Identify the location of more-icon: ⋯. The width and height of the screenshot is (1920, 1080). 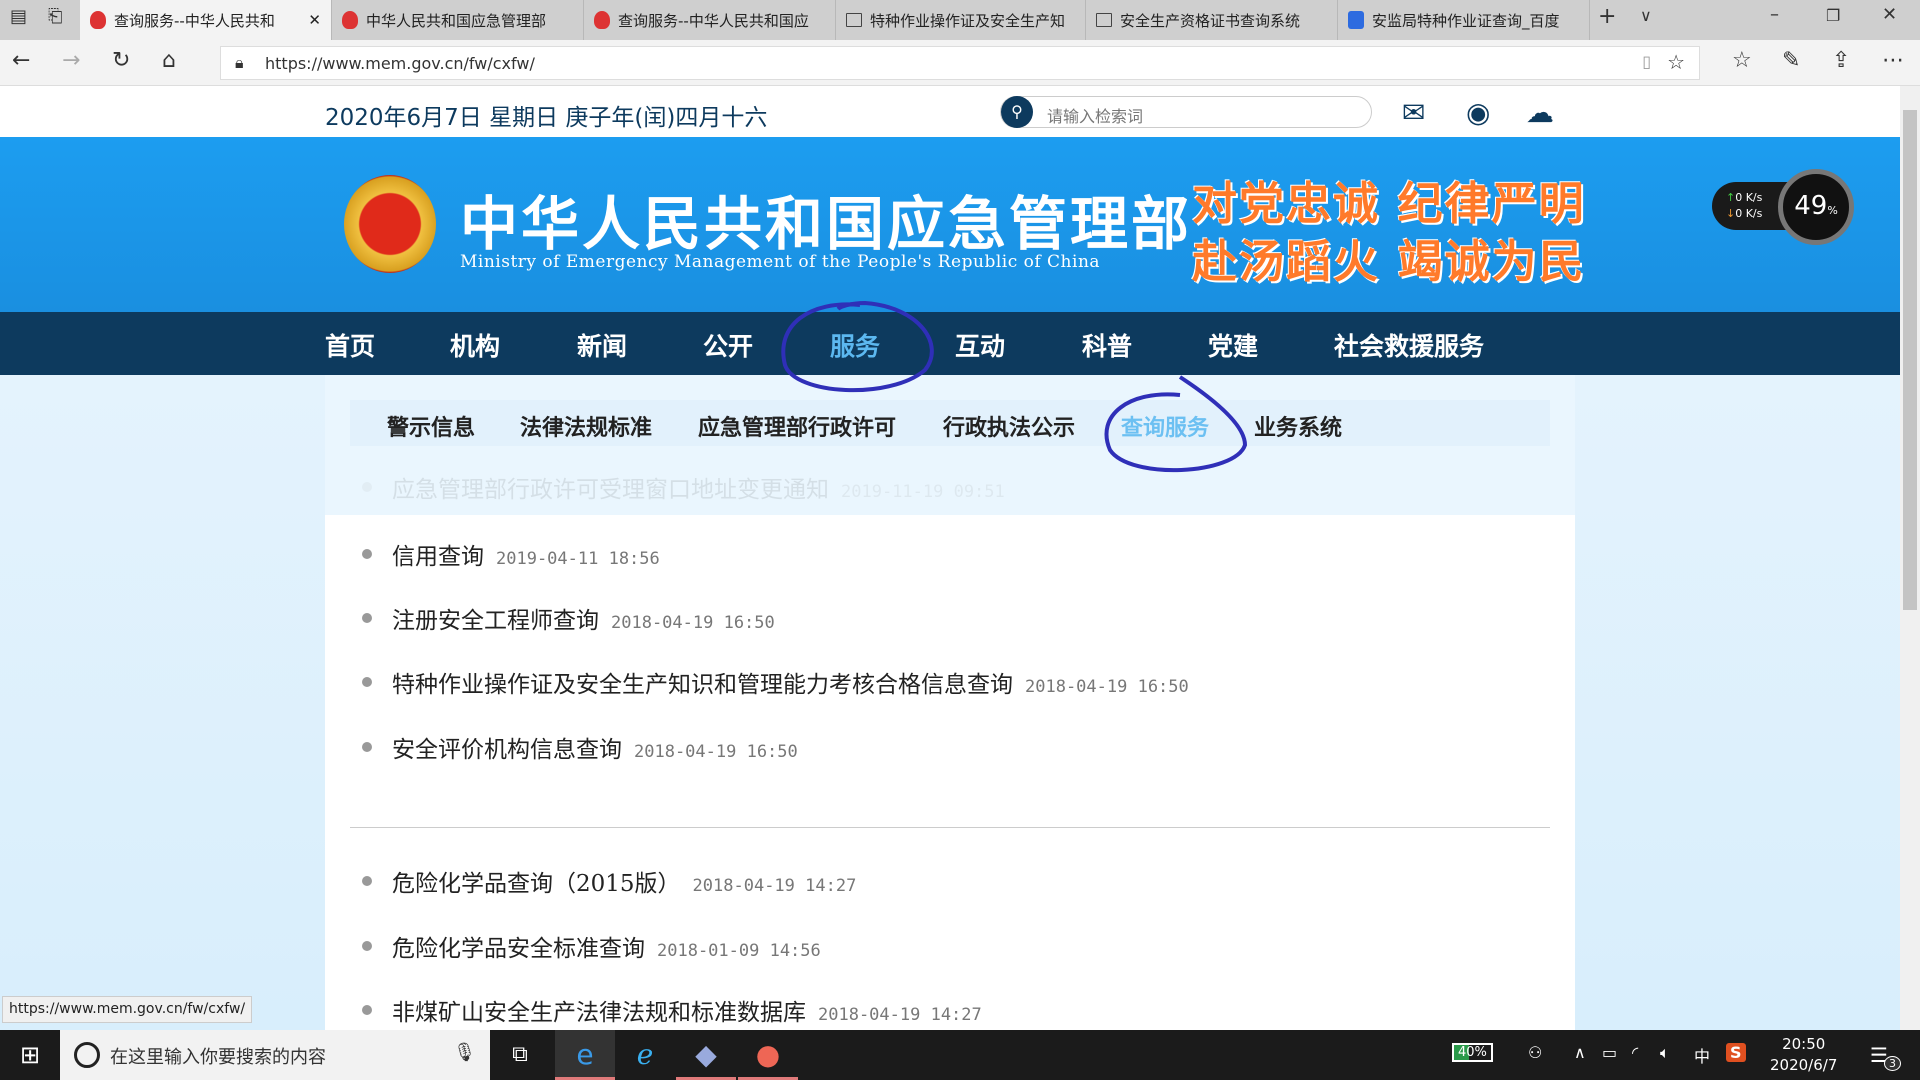
(1893, 60).